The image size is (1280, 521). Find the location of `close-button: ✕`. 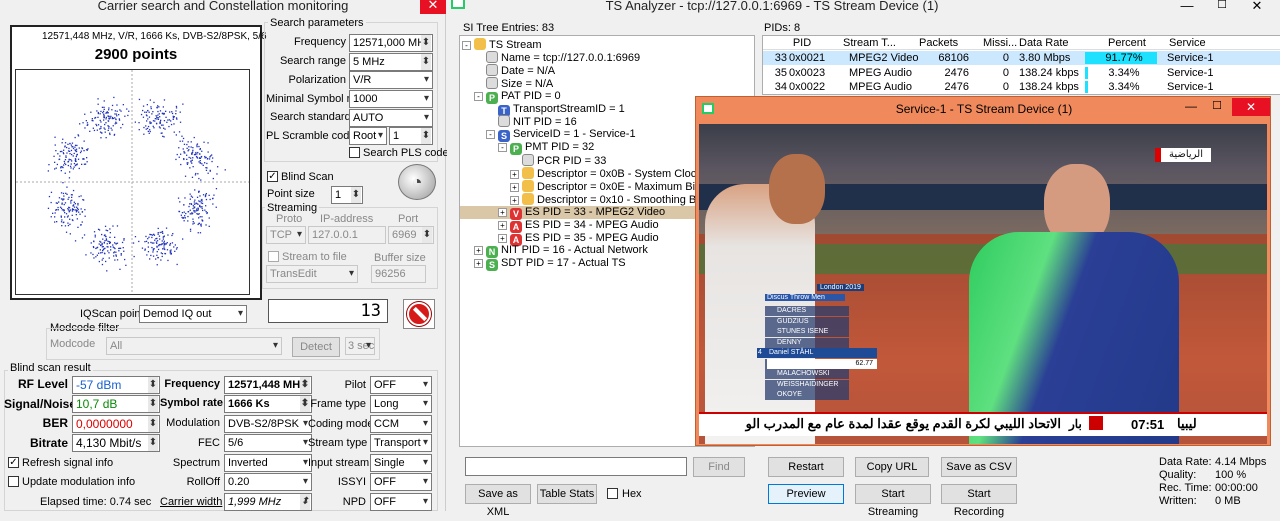

close-button: ✕ is located at coordinates (1257, 6).